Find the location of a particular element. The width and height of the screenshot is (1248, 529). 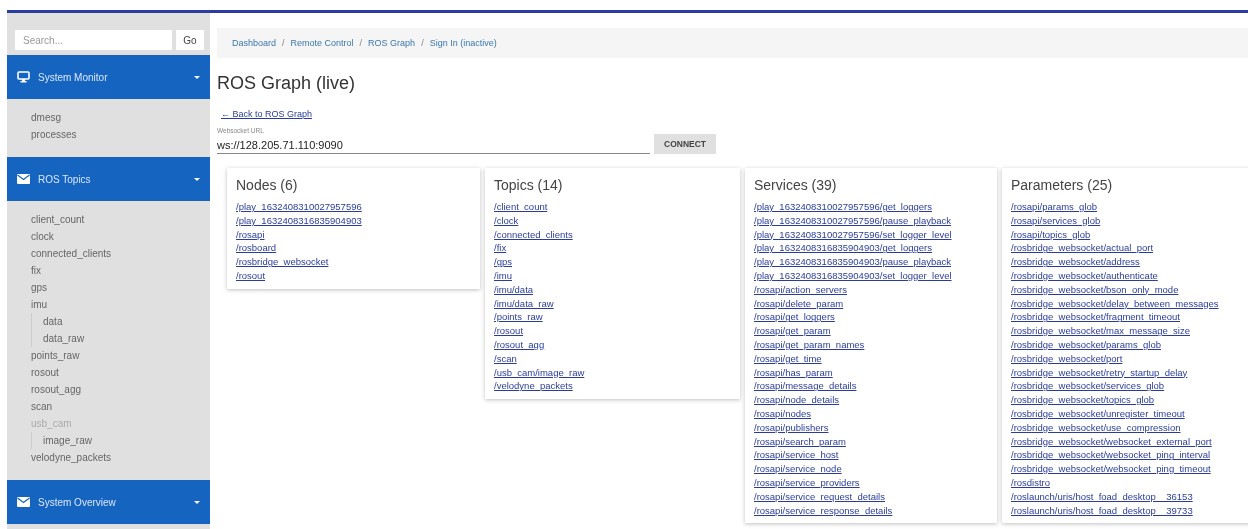

list-link: /rosapi/services_glob is located at coordinates (1056, 220).